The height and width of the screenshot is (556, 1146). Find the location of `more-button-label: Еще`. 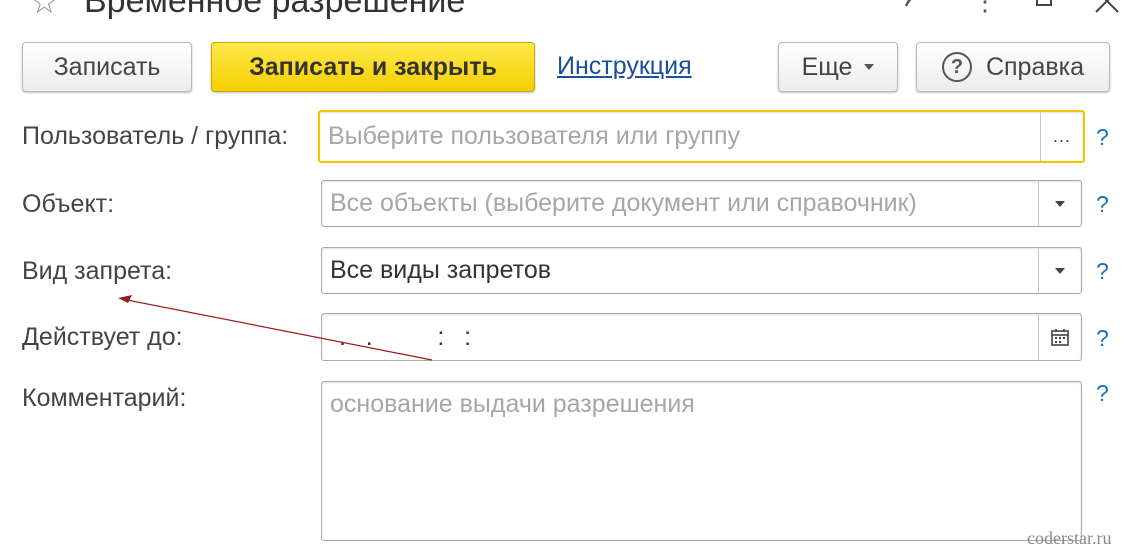

more-button-label: Еще is located at coordinates (827, 66).